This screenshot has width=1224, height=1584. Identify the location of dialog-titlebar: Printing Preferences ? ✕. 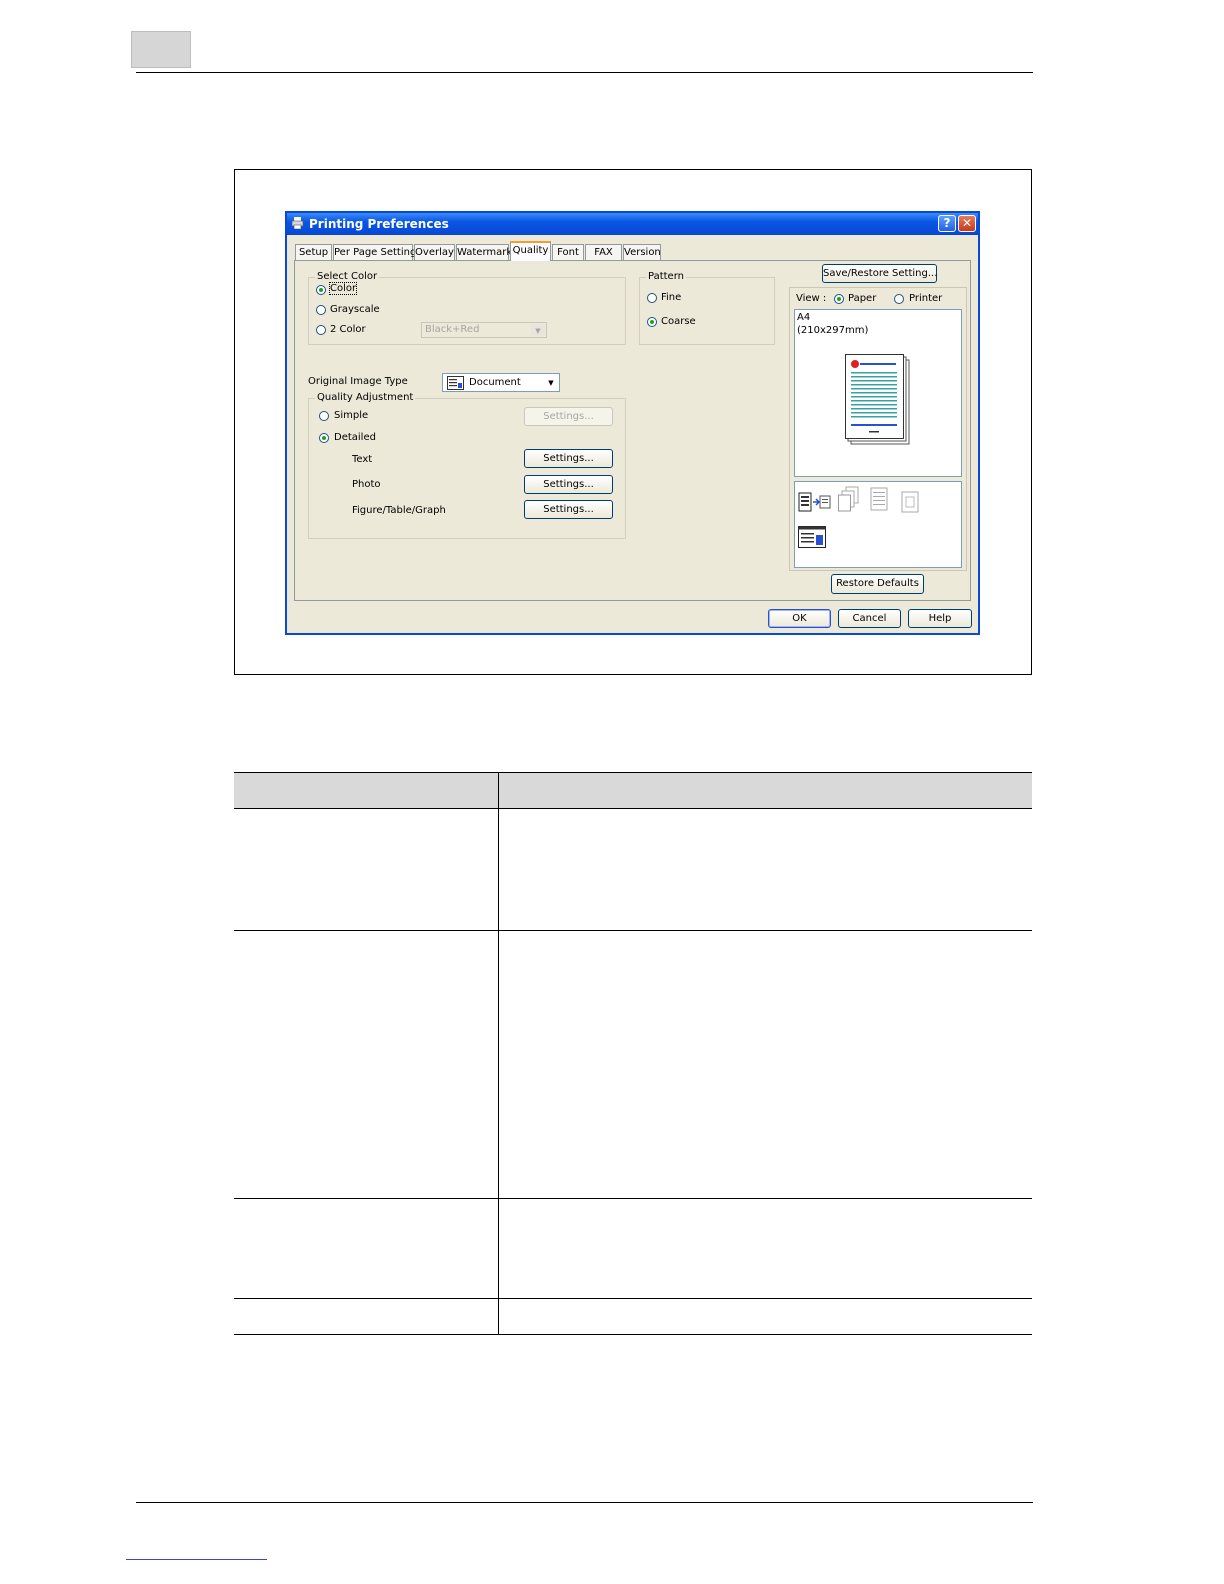
(632, 224).